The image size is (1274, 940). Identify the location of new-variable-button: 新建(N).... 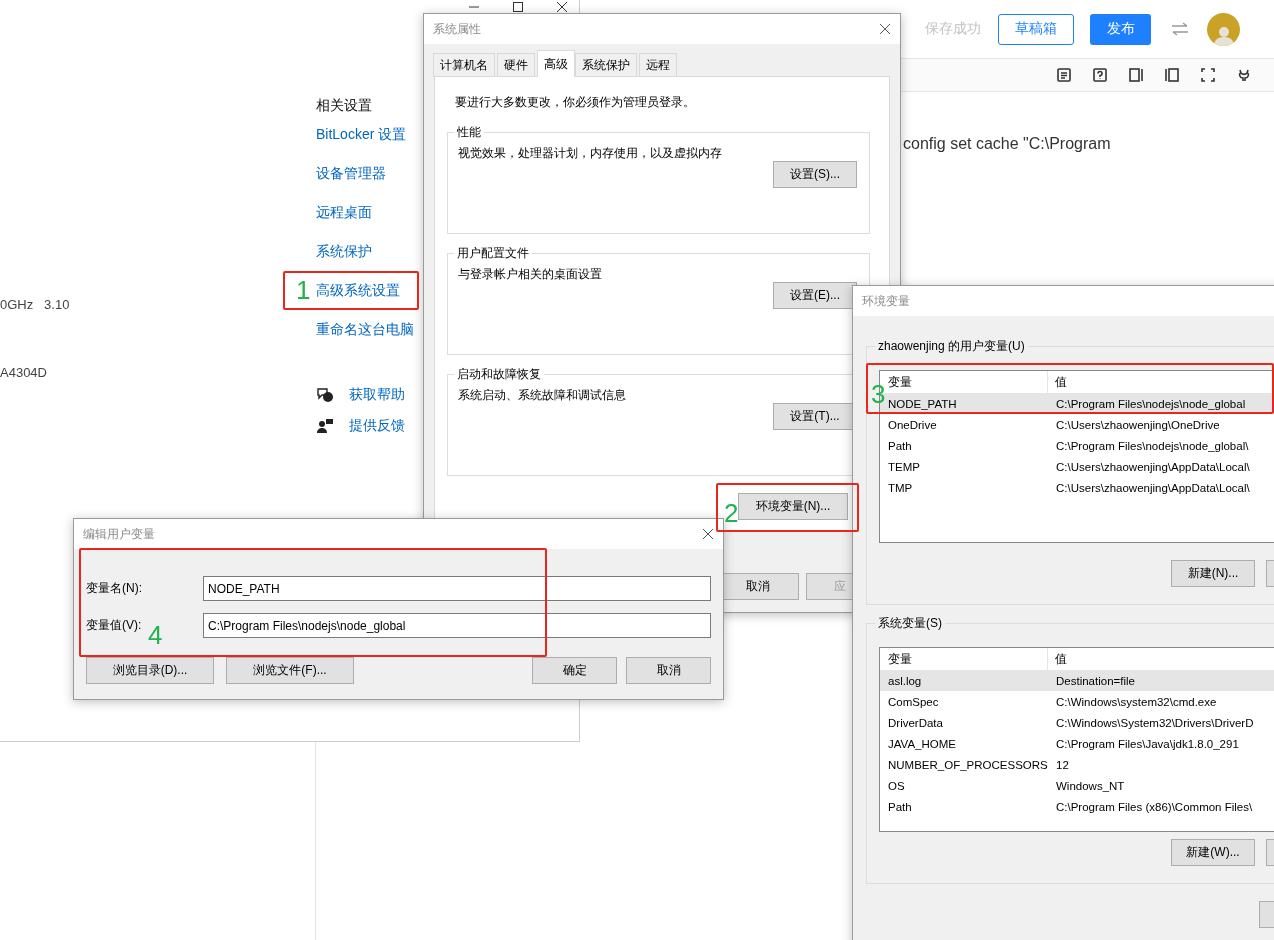
(1213, 573).